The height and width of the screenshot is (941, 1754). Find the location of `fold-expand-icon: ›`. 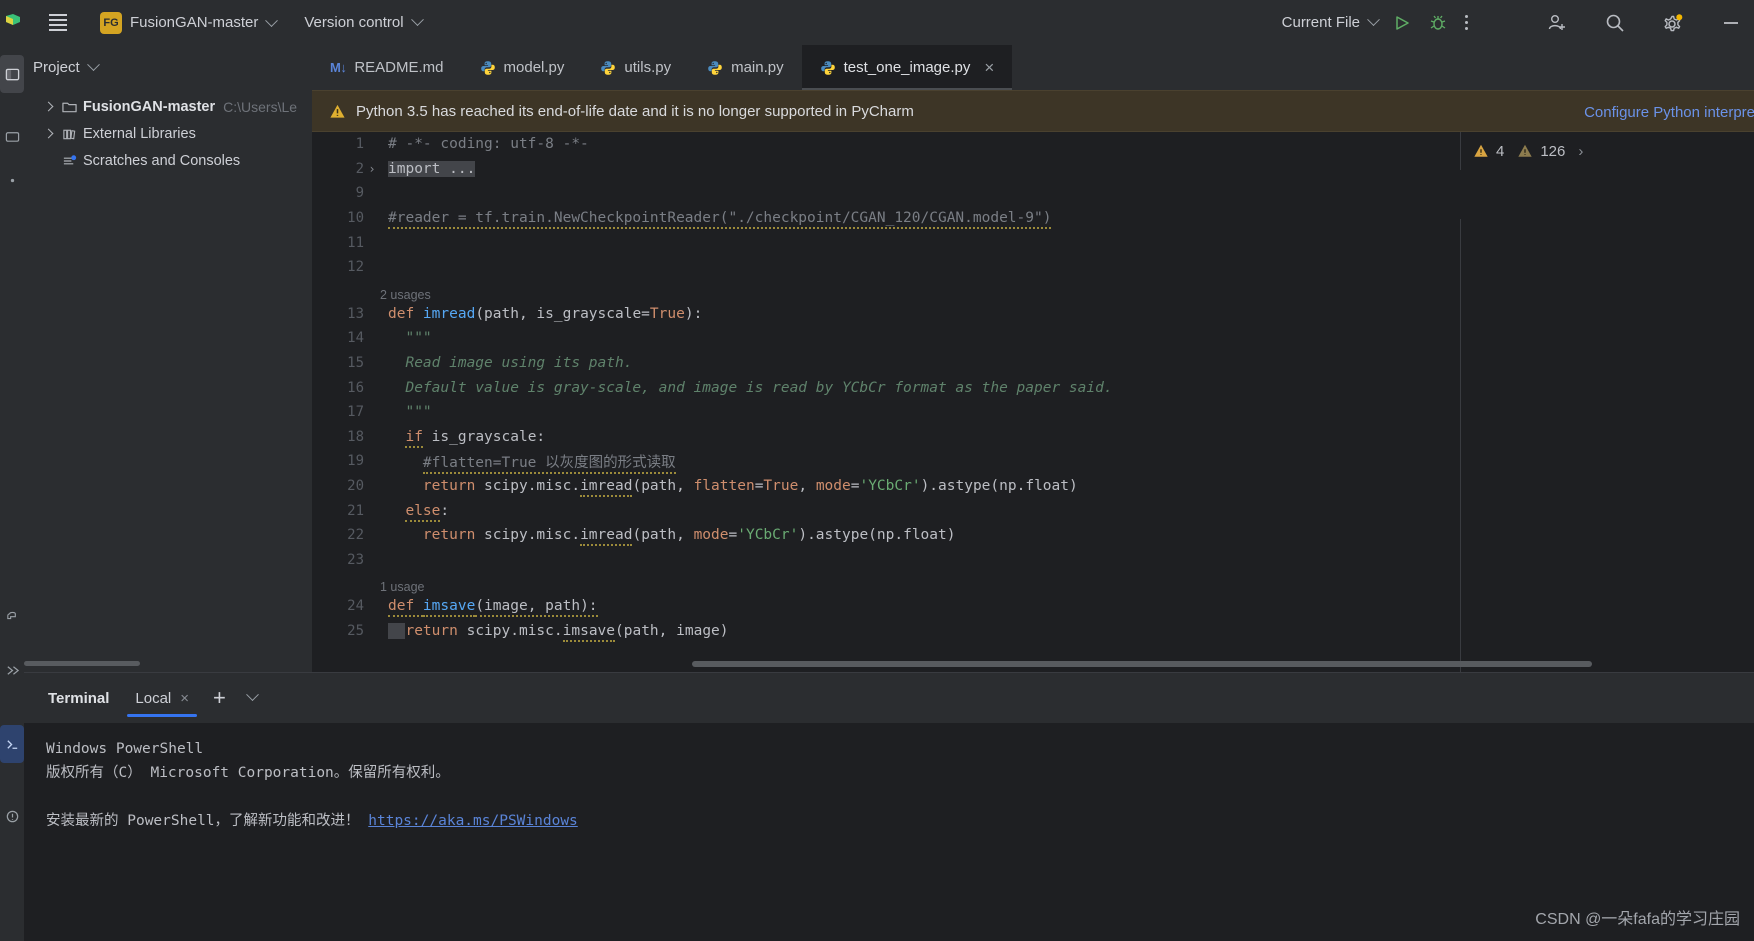

fold-expand-icon: › is located at coordinates (372, 169).